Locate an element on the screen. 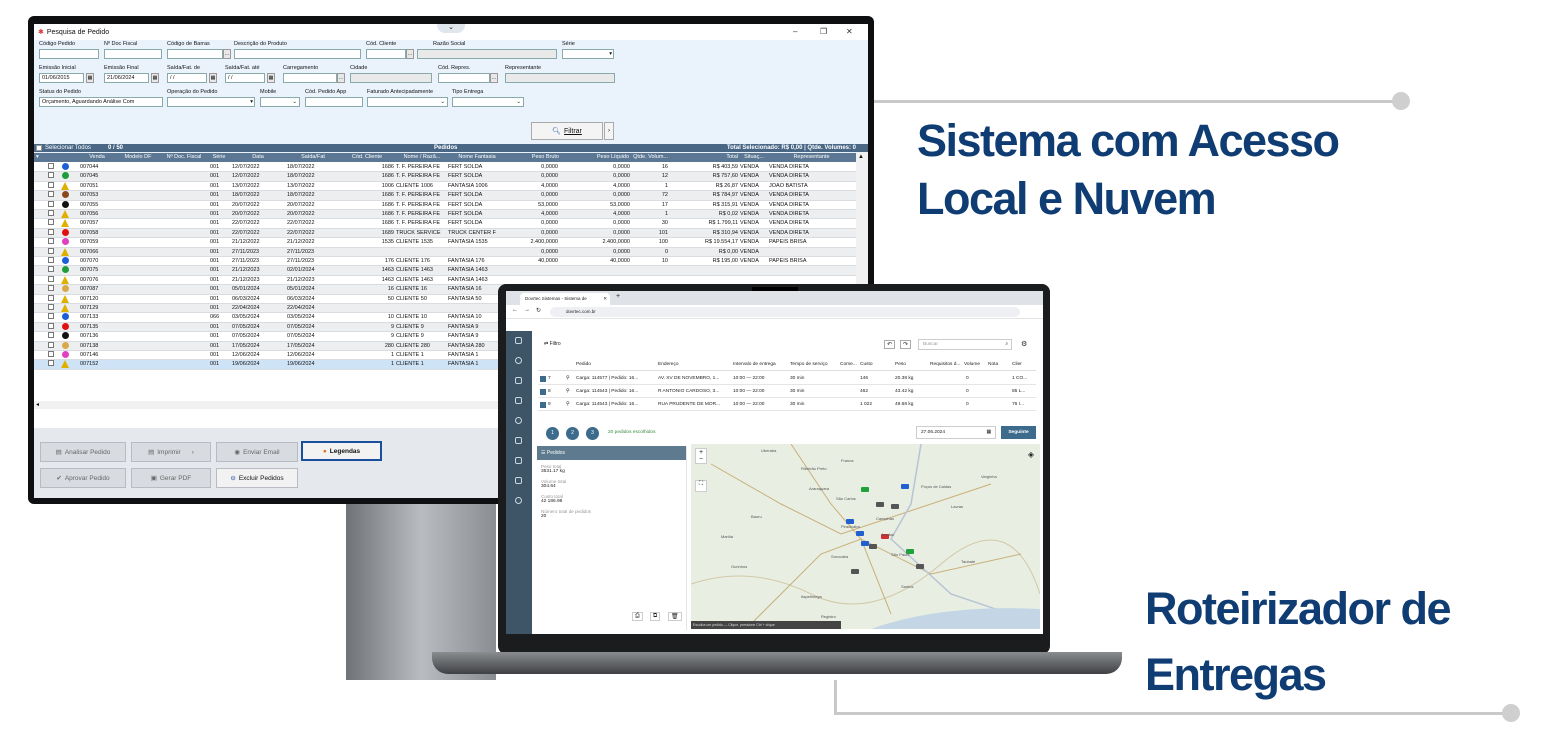  mobile-select: ⌄ is located at coordinates (280, 102).